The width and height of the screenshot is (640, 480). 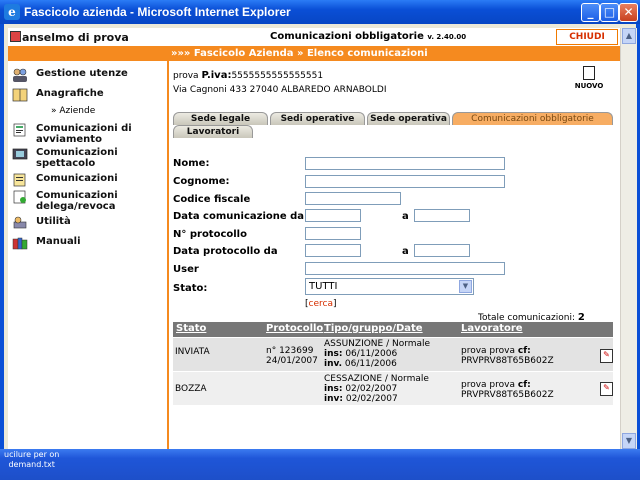 What do you see at coordinates (333, 250) in the screenshot?
I see `data-protocollo-da-input` at bounding box center [333, 250].